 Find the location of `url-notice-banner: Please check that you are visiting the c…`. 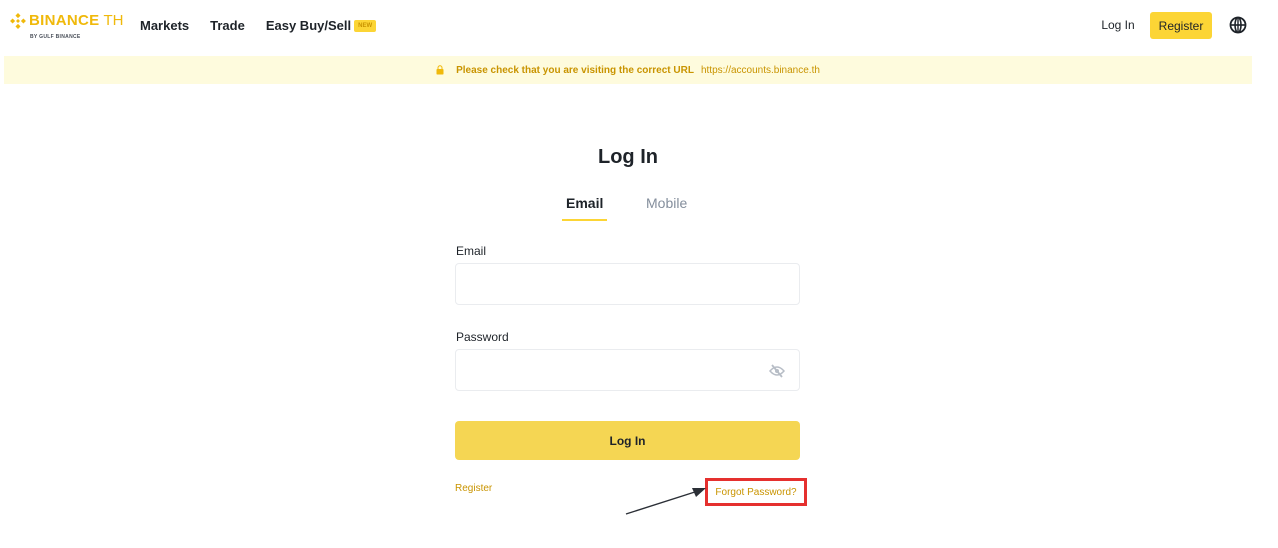

url-notice-banner: Please check that you are visiting the c… is located at coordinates (628, 70).